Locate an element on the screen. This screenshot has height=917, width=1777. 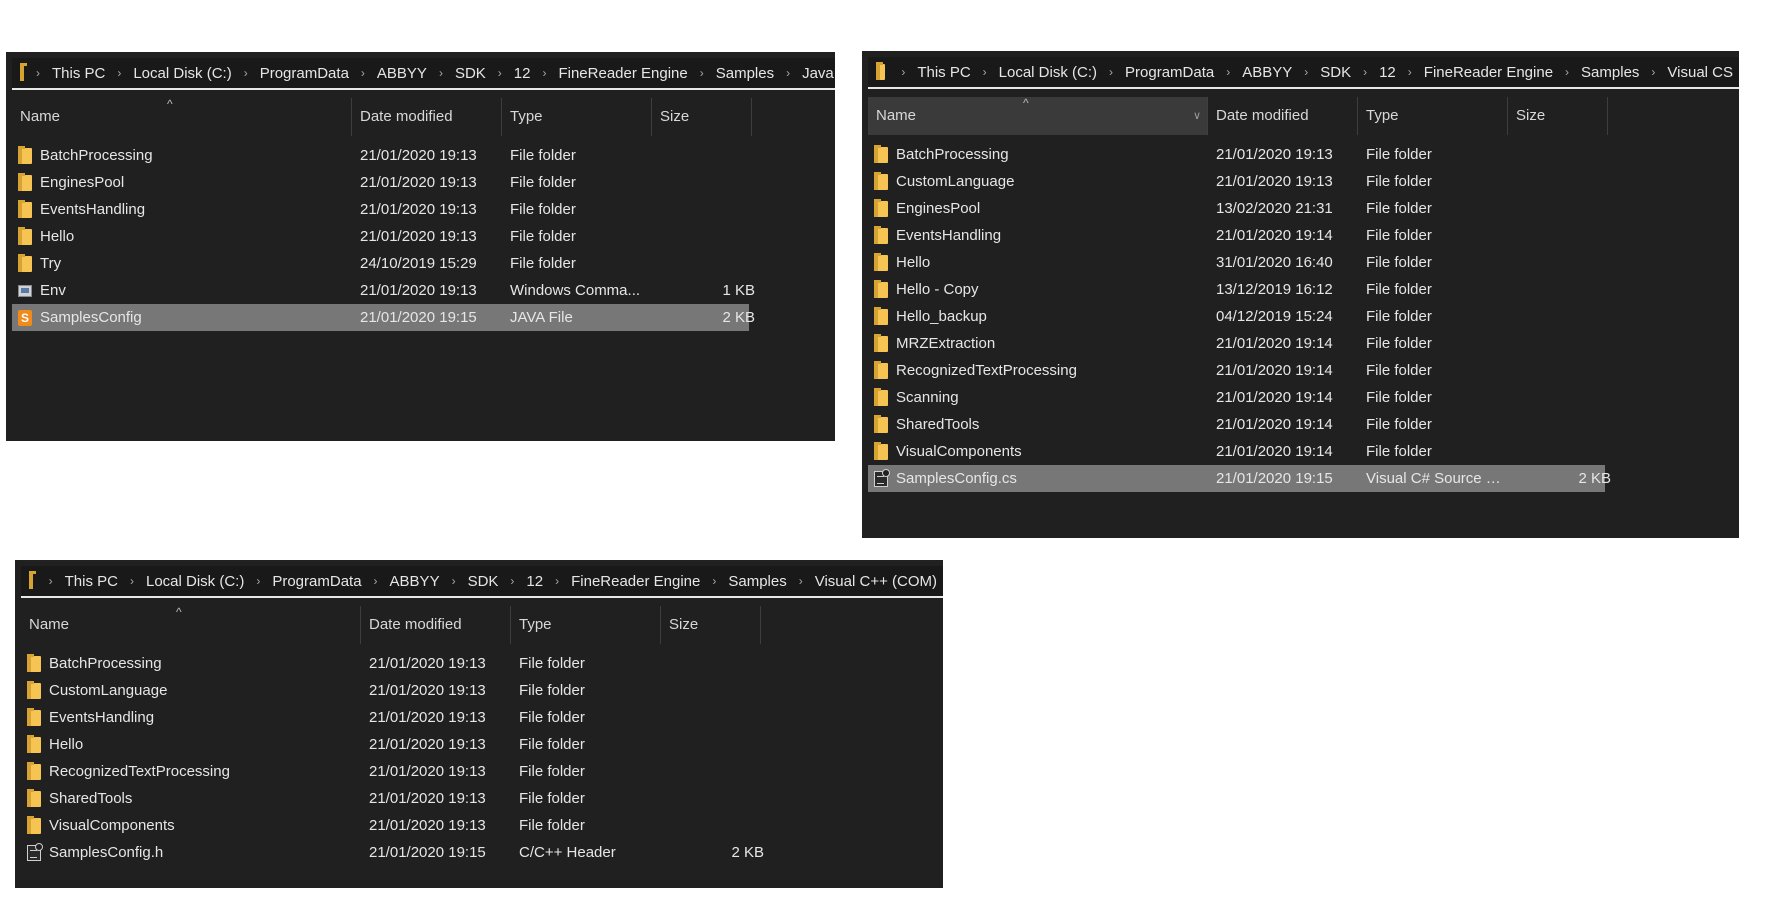
file-row: Hello 31/01/2020 16:40 File folder is located at coordinates (1236, 262).